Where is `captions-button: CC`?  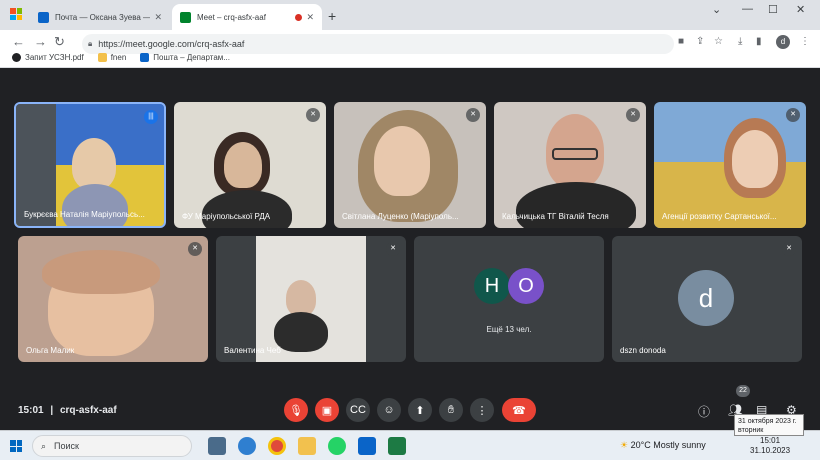
captions-button: CC is located at coordinates (358, 410).